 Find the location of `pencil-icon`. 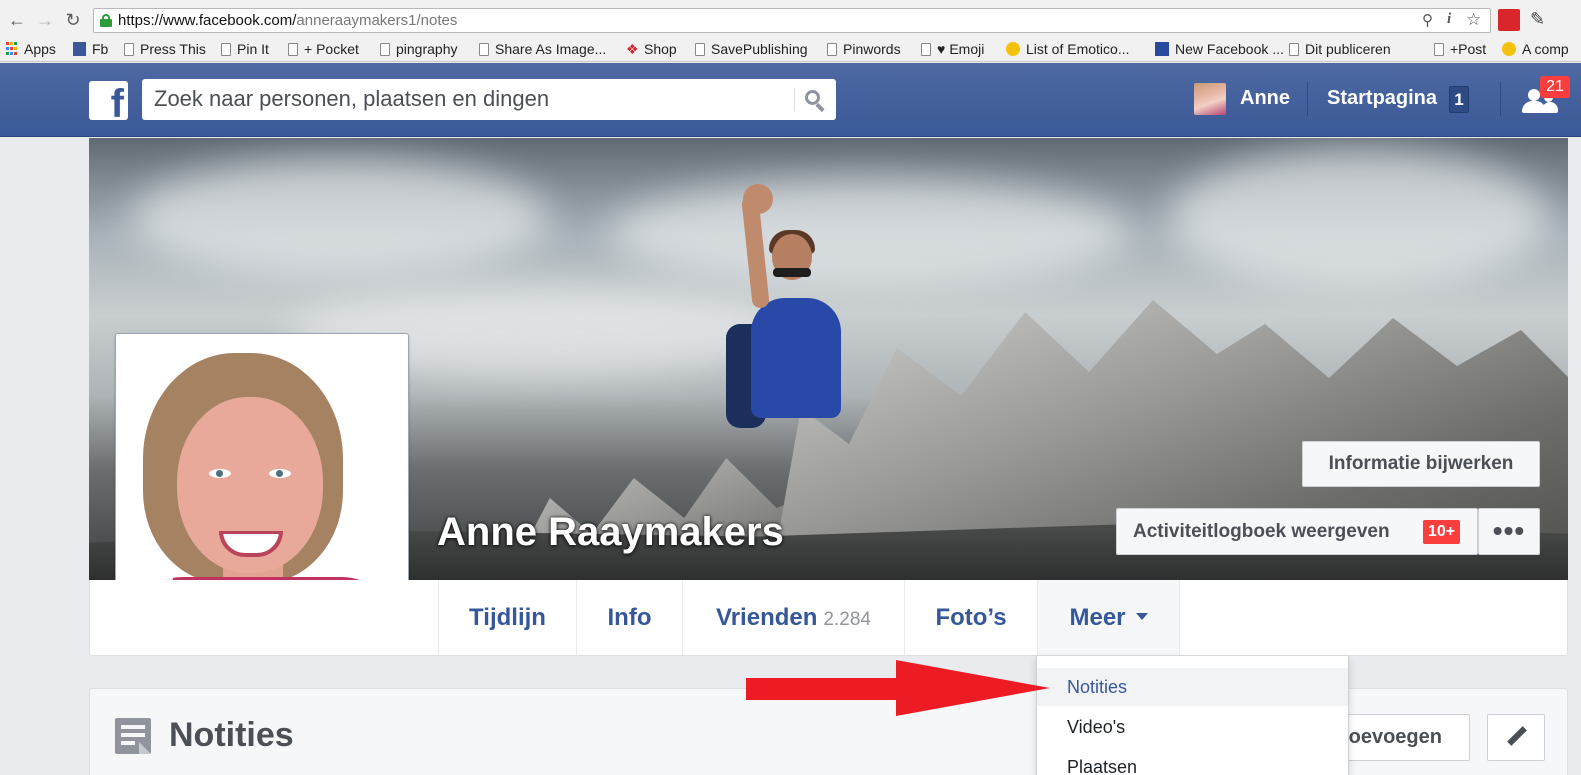

pencil-icon is located at coordinates (1517, 736).